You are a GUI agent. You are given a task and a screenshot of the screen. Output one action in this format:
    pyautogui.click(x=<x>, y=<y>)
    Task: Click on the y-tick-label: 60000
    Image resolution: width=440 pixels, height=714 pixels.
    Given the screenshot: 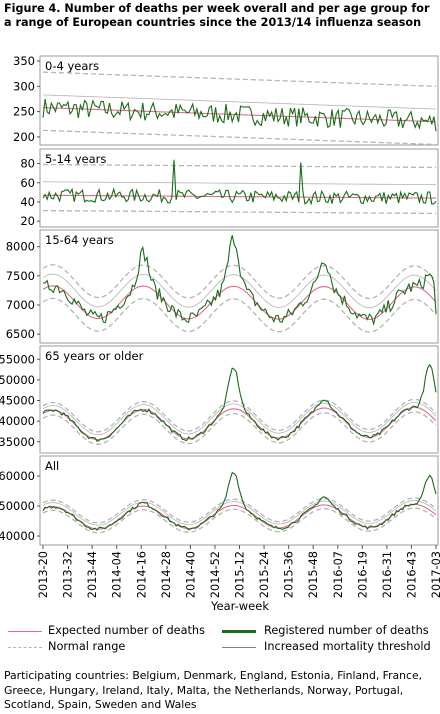 What is the action you would take?
    pyautogui.click(x=17, y=476)
    